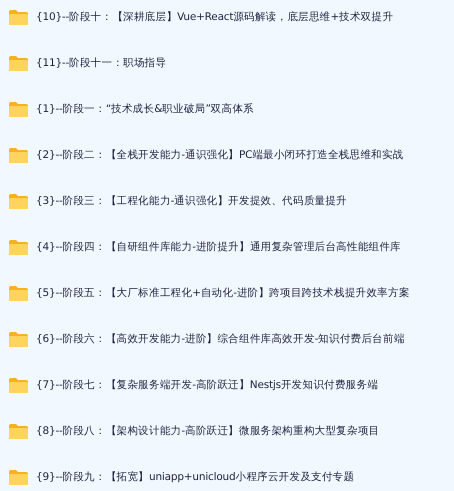  What do you see at coordinates (101, 63) in the screenshot?
I see `folder-name: {11}--阶段十一：职场指导` at bounding box center [101, 63].